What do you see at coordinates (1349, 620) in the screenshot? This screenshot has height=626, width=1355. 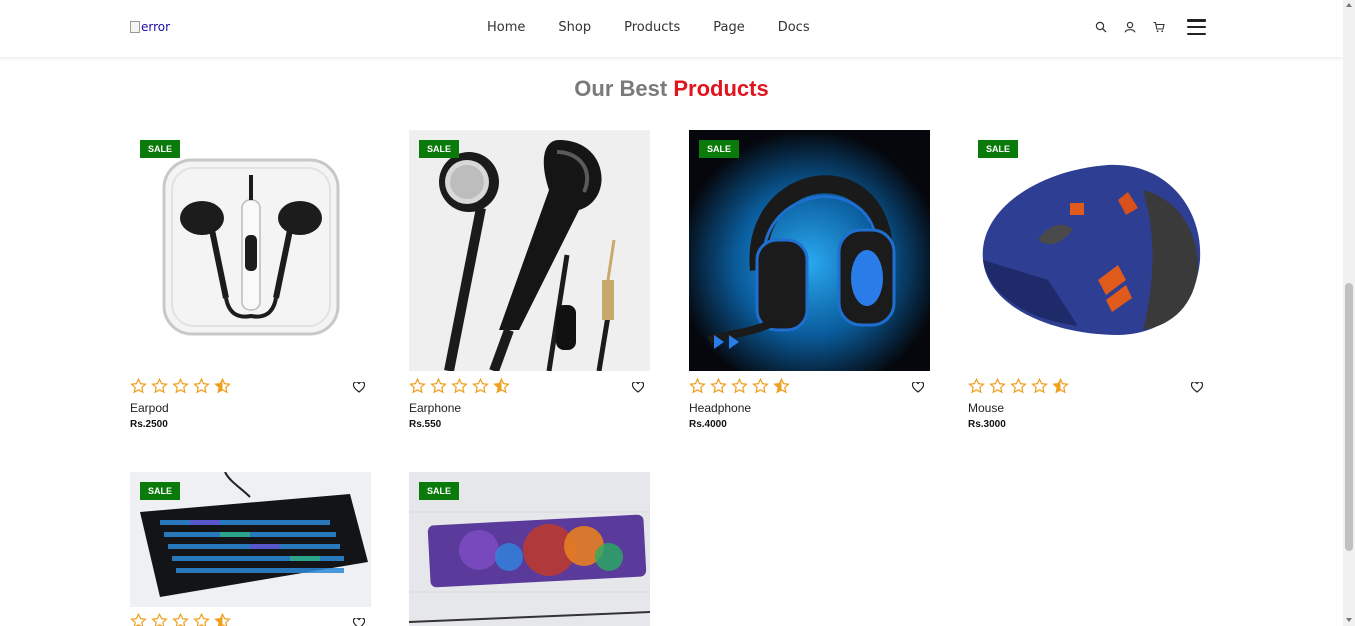 I see `scroll-down-arrow-icon` at bounding box center [1349, 620].